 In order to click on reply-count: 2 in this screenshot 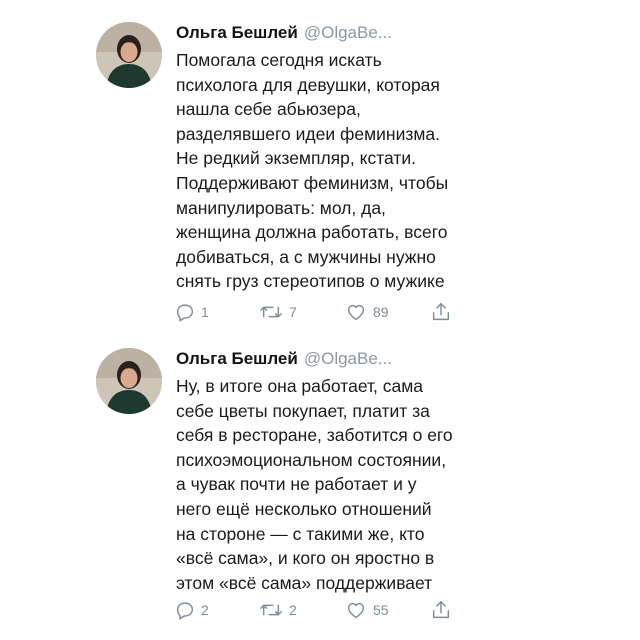, I will do `click(205, 610)`.